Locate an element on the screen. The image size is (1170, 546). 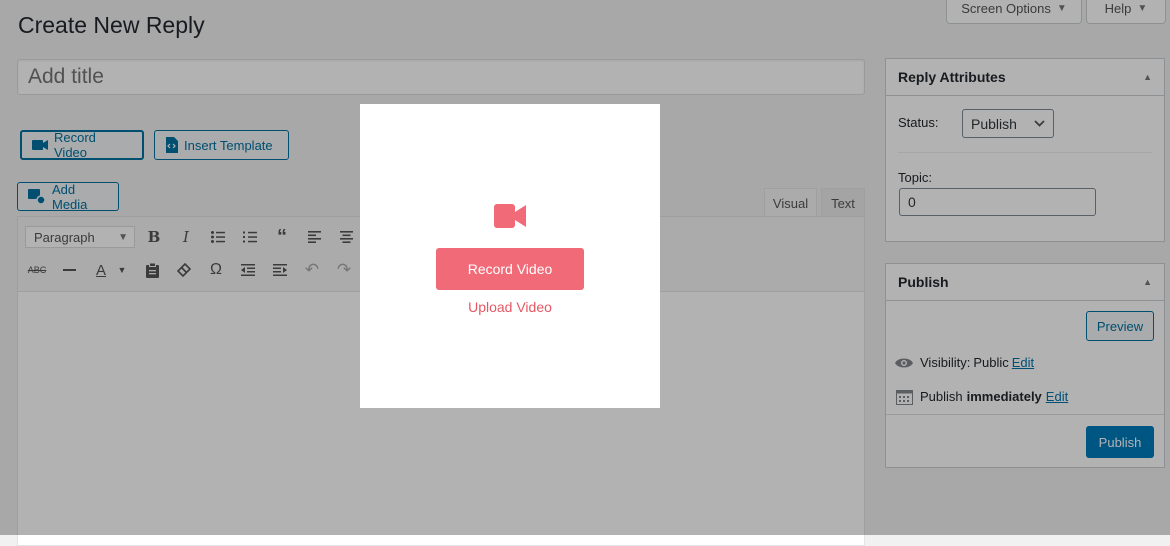
record-video-modal: Record Video Upload Video is located at coordinates (510, 256).